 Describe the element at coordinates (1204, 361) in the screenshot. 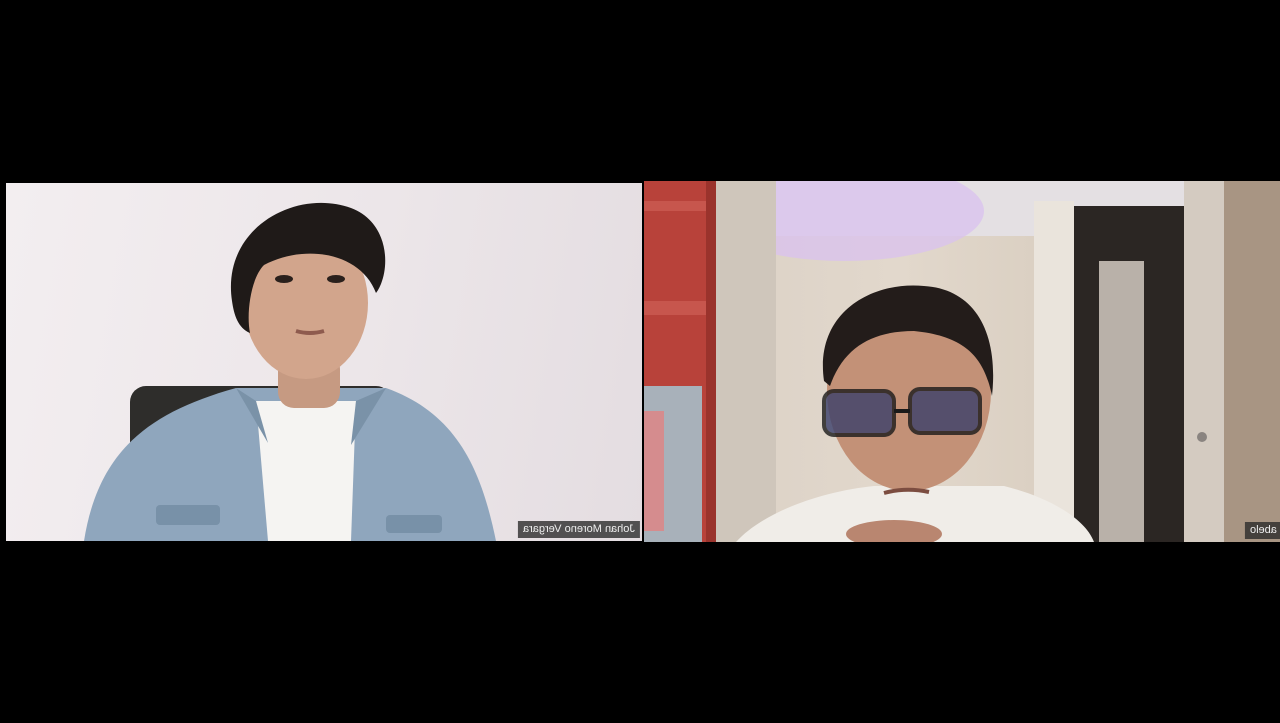

I see `door` at that location.